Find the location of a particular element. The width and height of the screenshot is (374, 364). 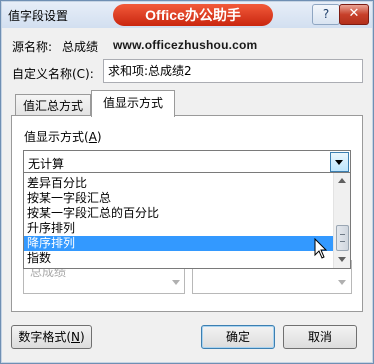

tab-show-values-as: 值显示方式 is located at coordinates (133, 103).